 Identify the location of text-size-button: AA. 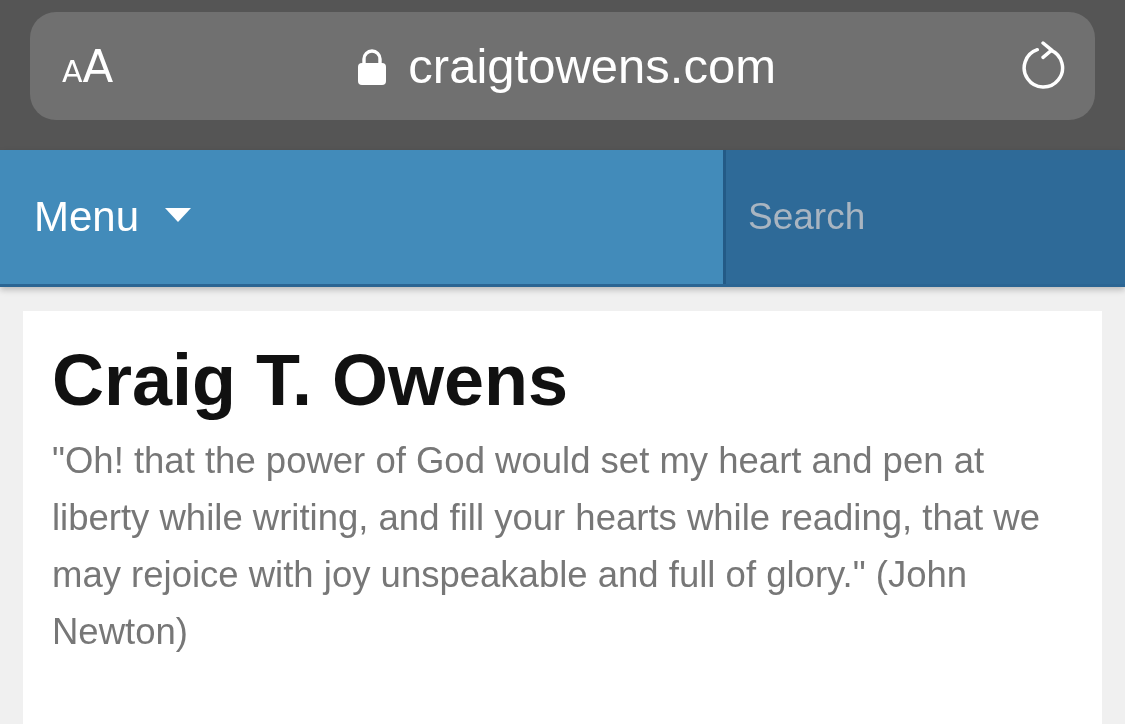
(88, 66).